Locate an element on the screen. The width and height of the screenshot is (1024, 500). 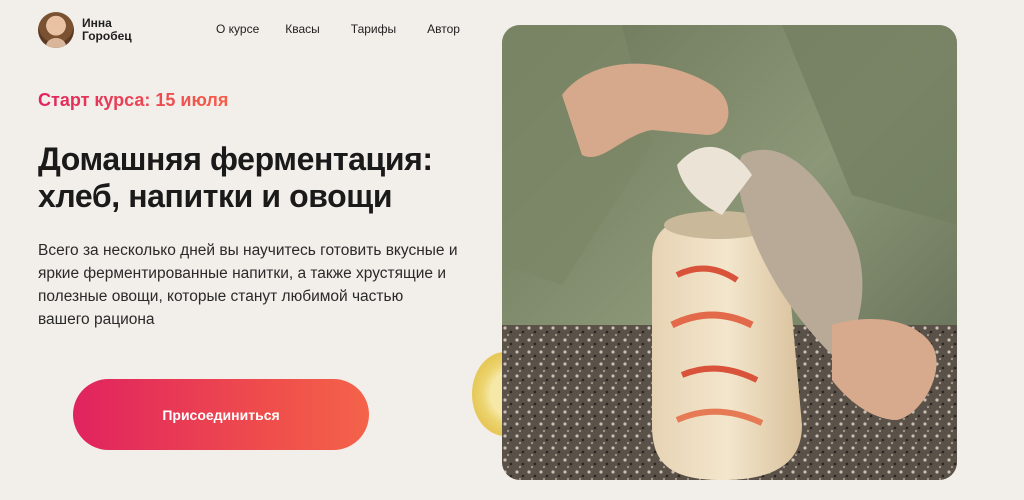
brand-name: Инна Горобец is located at coordinates (107, 29).